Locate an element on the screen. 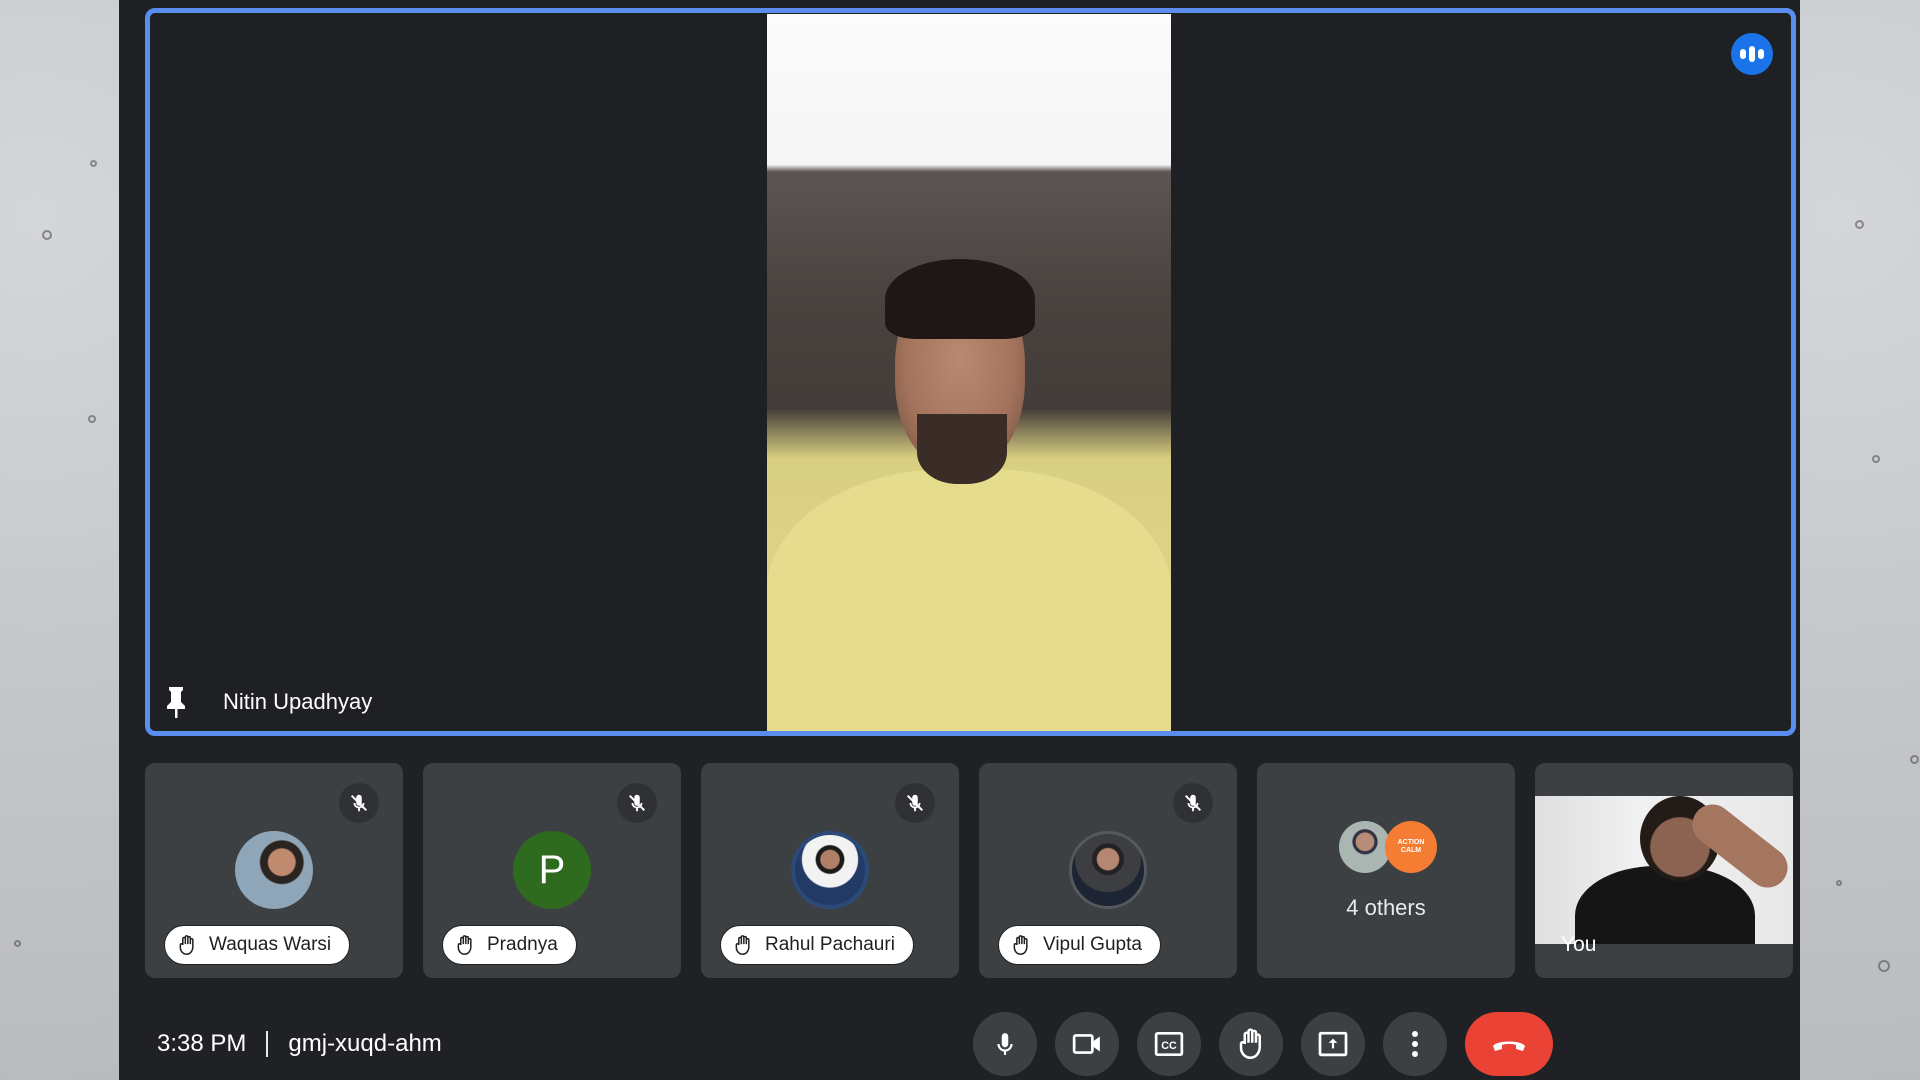 This screenshot has width=1920, height=1080. other-participant-avatar: ACTION CALM is located at coordinates (1411, 847).